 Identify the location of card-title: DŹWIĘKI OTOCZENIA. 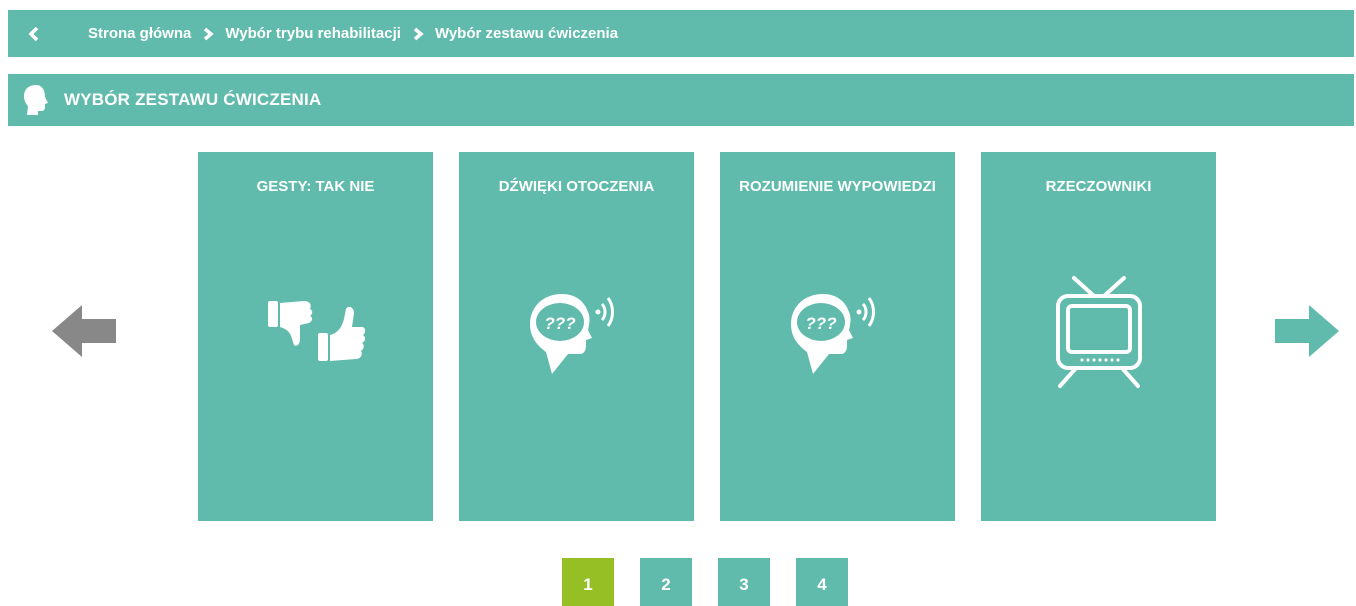
(576, 186).